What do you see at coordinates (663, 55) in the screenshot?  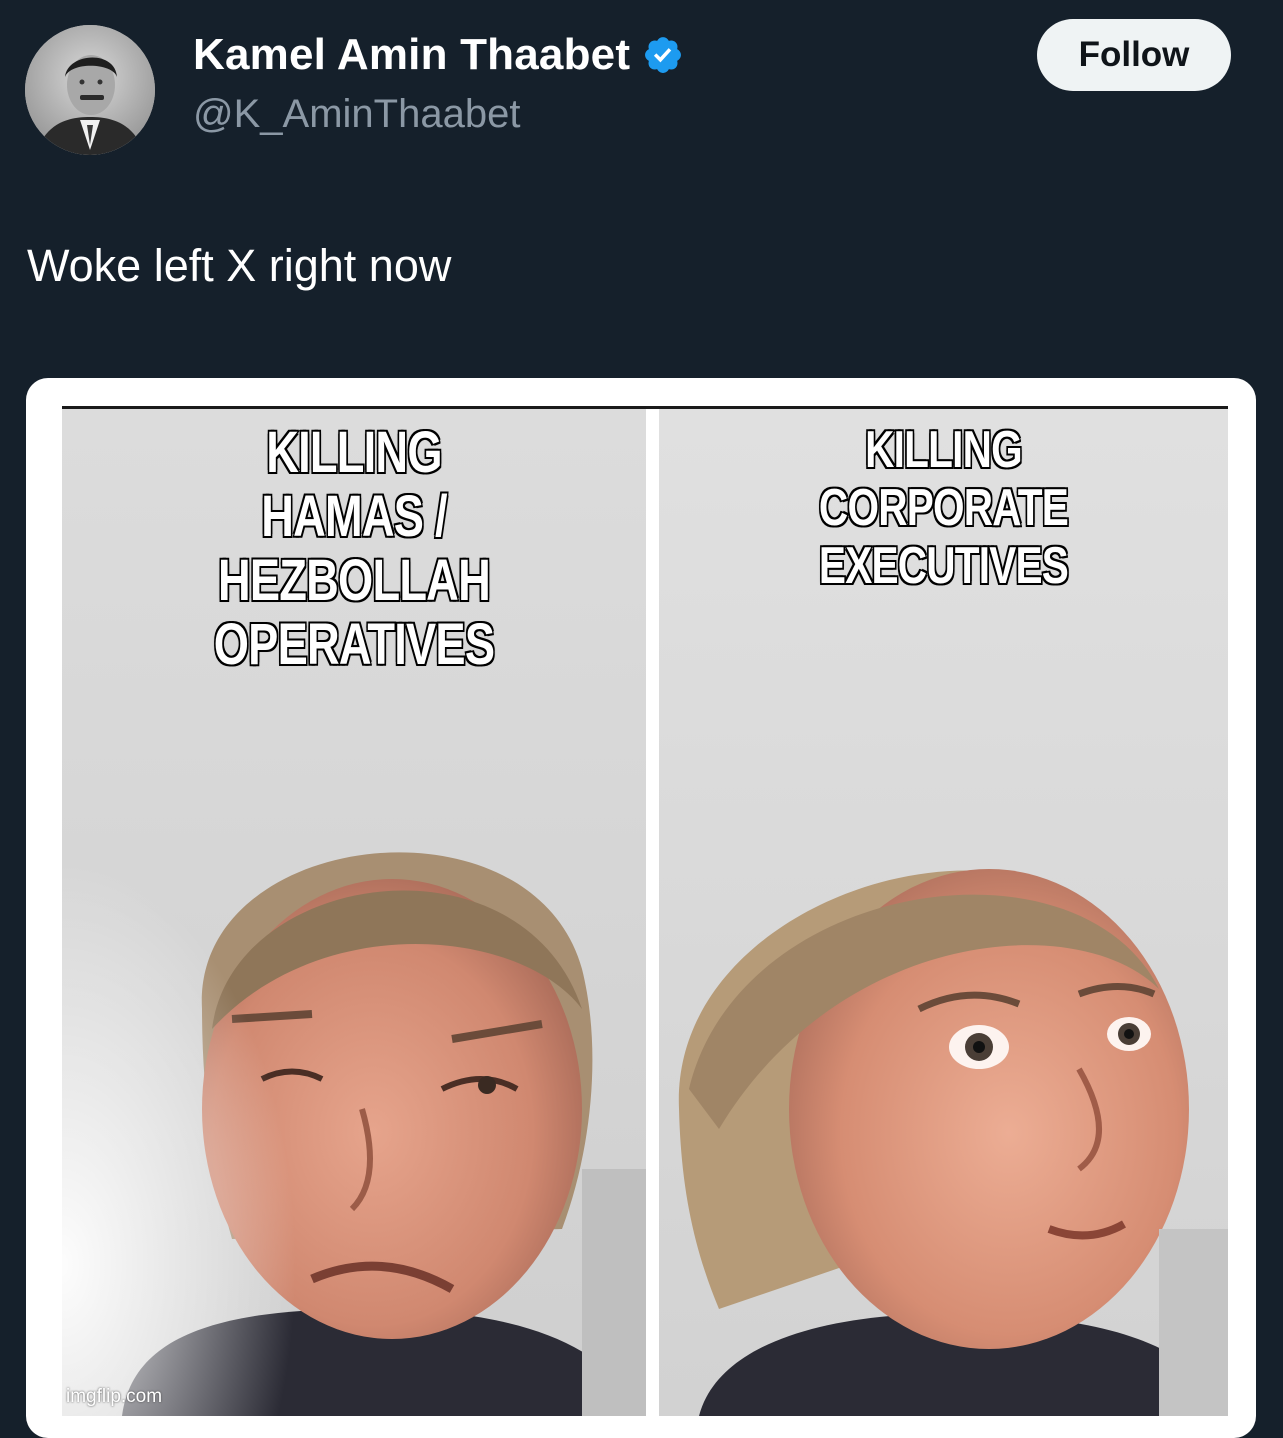 I see `verified-badge-icon` at bounding box center [663, 55].